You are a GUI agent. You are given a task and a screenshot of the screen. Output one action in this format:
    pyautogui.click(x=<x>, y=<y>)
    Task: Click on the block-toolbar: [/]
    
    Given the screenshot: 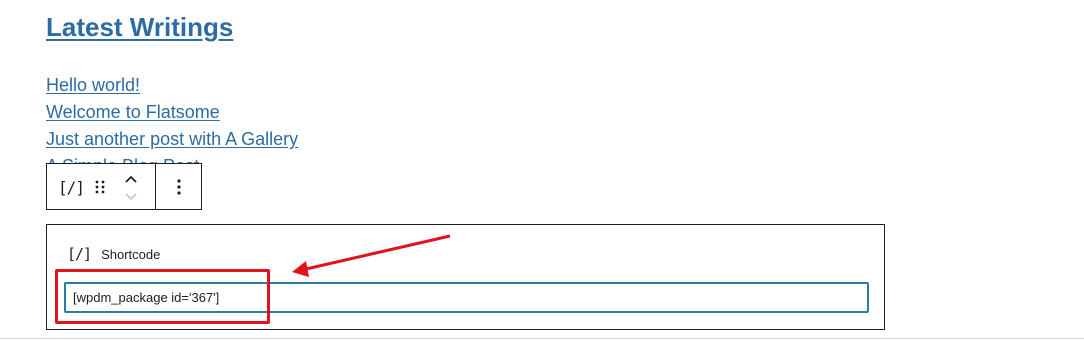 What is the action you would take?
    pyautogui.click(x=124, y=186)
    